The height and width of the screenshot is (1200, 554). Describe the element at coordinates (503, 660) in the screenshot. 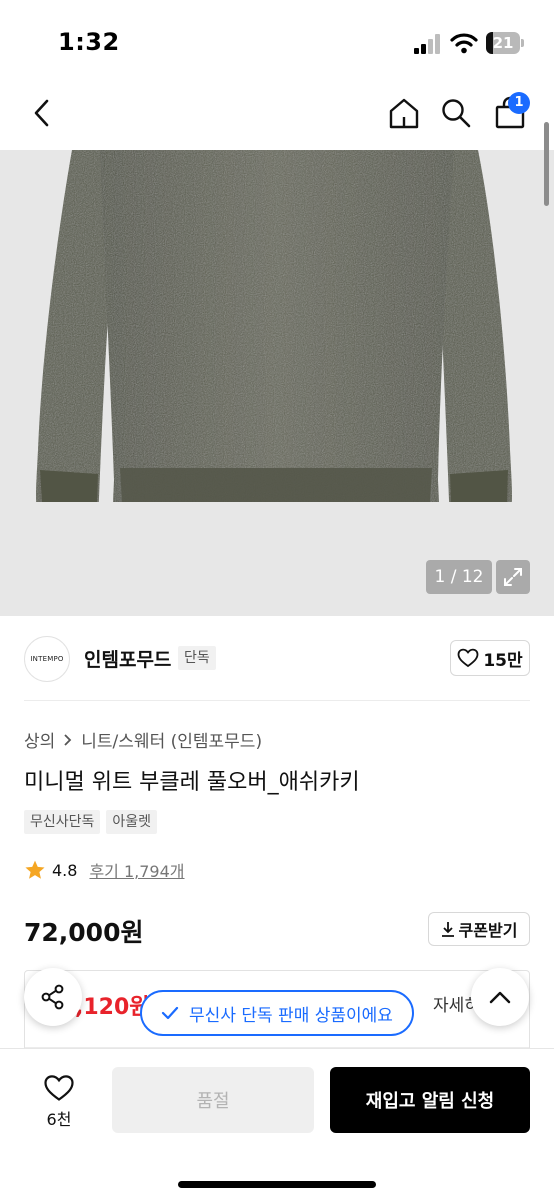

I see `brand-like-count: 15만` at that location.